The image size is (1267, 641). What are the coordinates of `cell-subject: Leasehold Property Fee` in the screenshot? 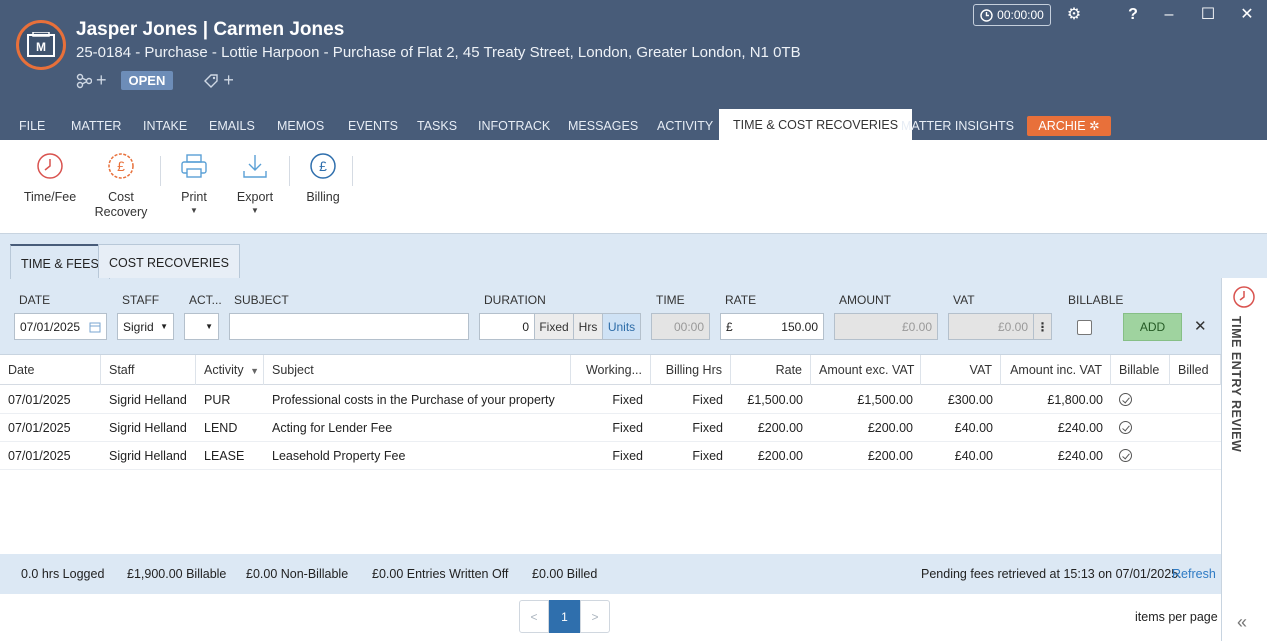 It's located at (339, 456).